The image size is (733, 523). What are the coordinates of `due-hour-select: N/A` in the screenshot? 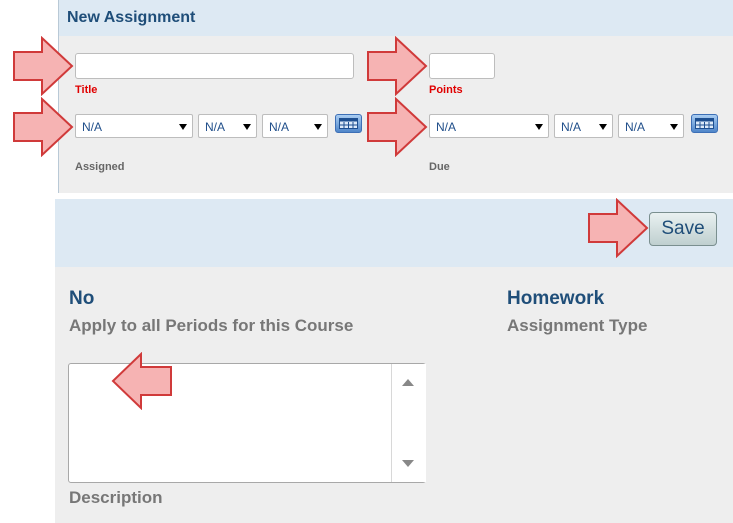 It's located at (583, 126).